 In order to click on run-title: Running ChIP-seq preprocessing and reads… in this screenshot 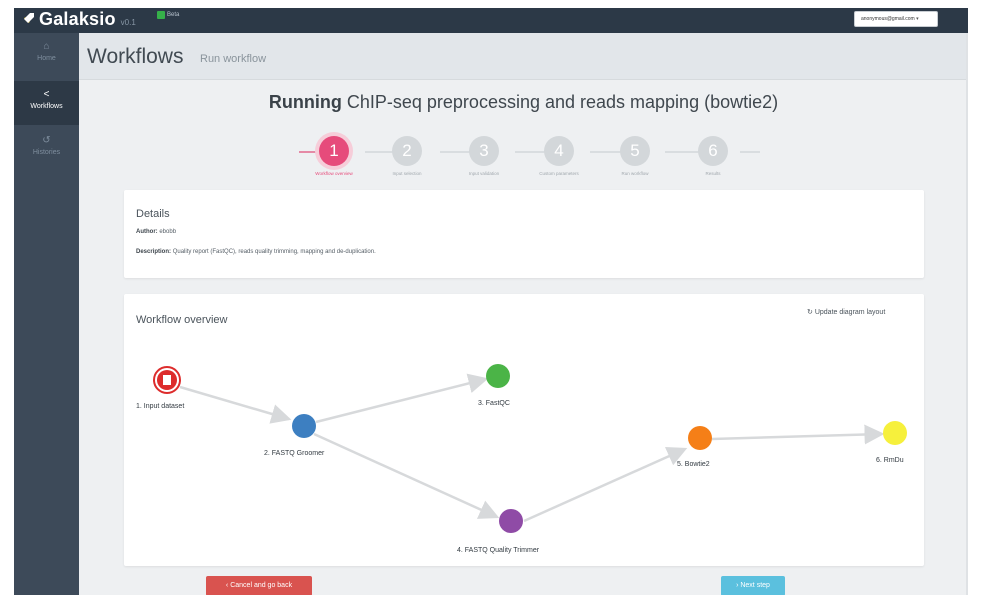, I will do `click(523, 102)`.